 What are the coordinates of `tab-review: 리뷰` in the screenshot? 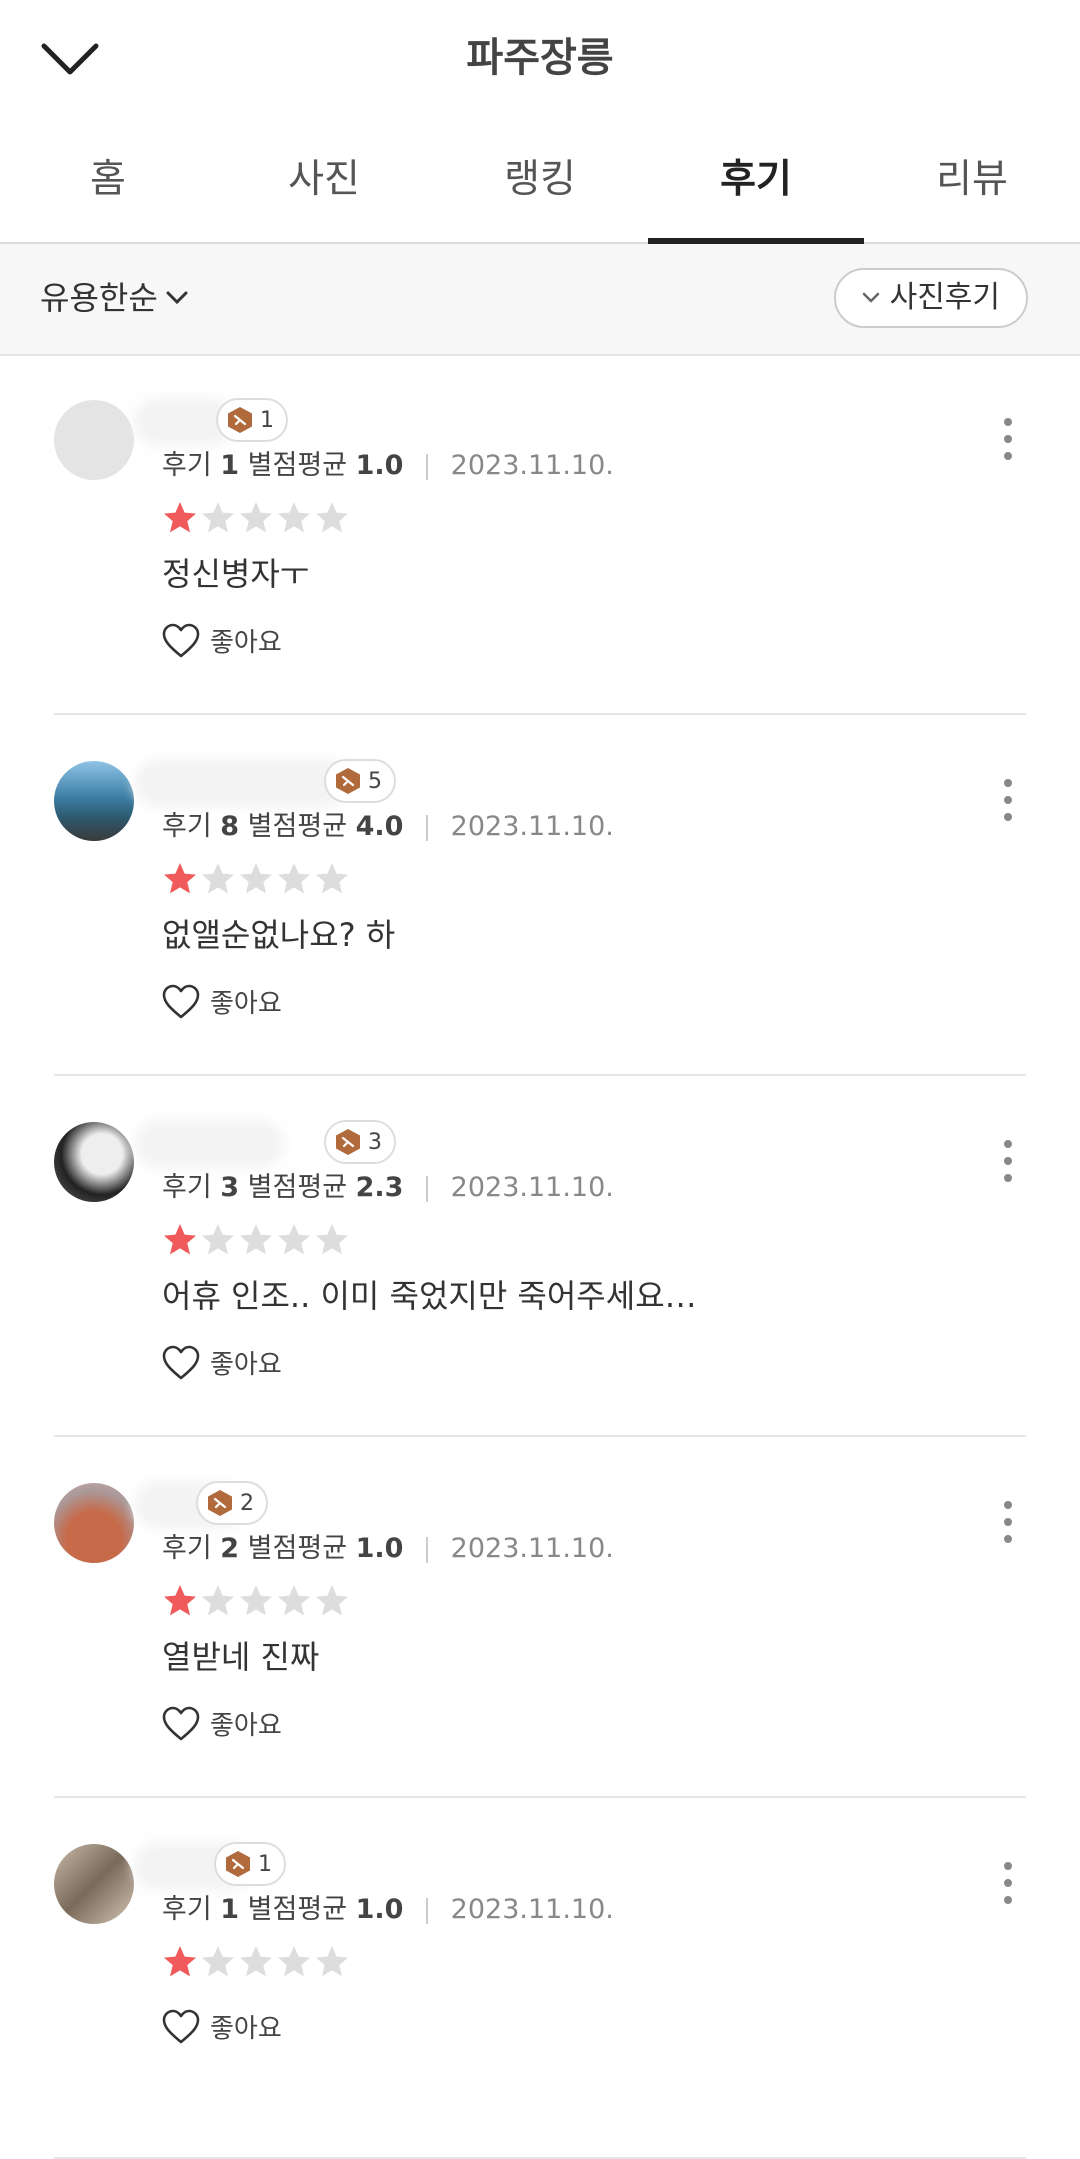 It's located at (972, 181).